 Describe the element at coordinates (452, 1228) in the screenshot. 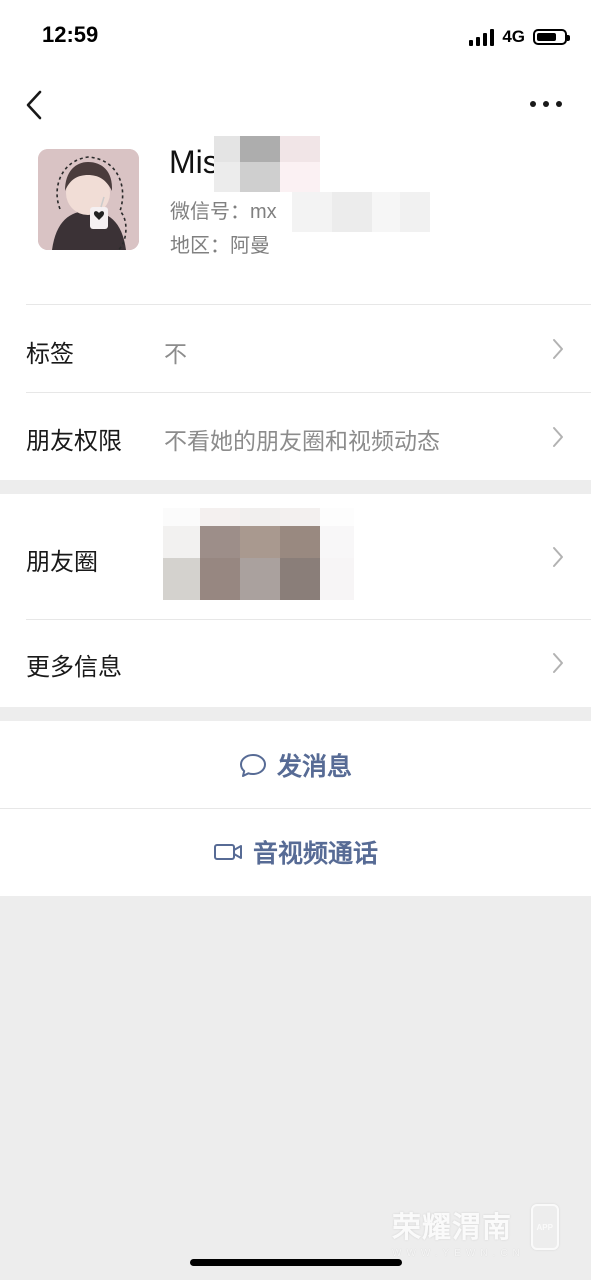

I see `watermark-title: 荣耀渭南` at that location.